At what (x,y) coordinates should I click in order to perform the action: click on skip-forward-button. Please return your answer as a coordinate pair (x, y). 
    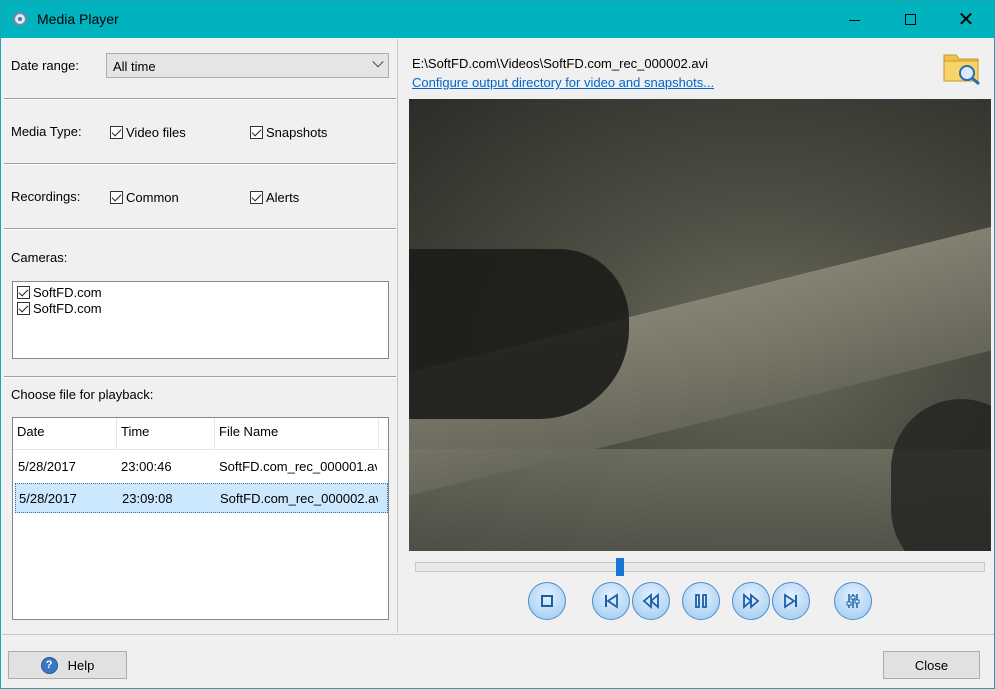
    Looking at the image, I should click on (791, 601).